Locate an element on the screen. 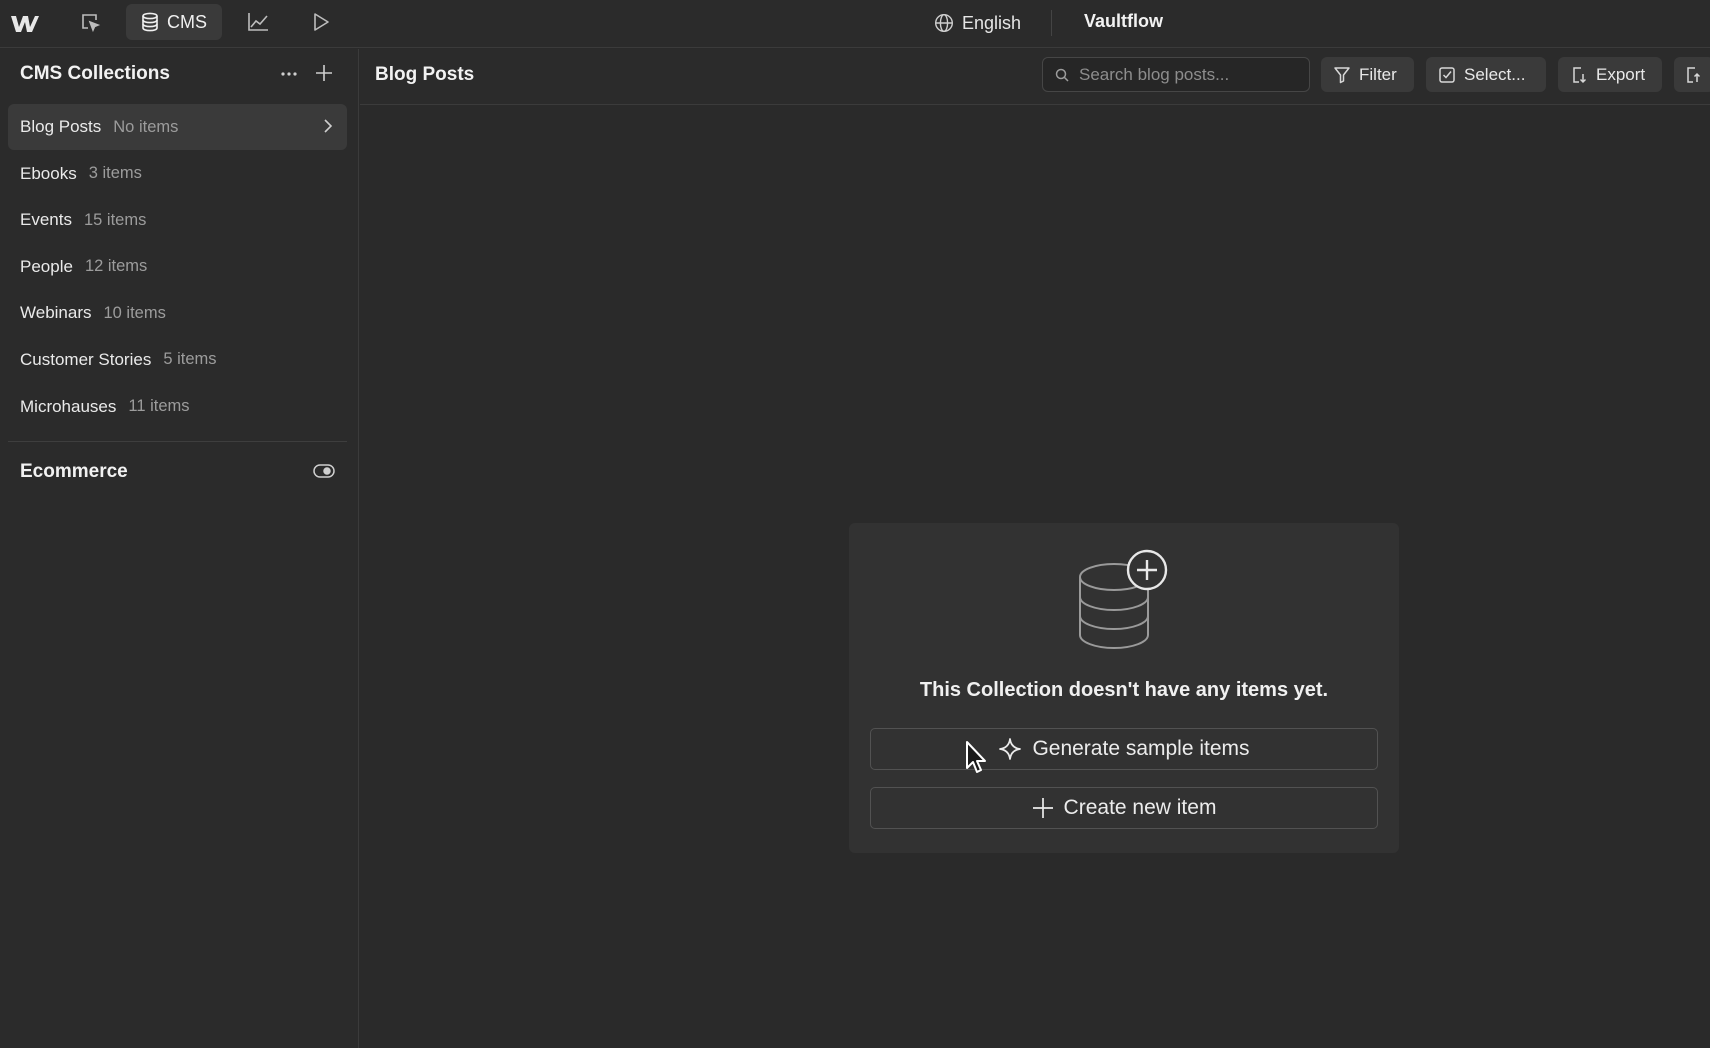  locale-label: English is located at coordinates (992, 22).